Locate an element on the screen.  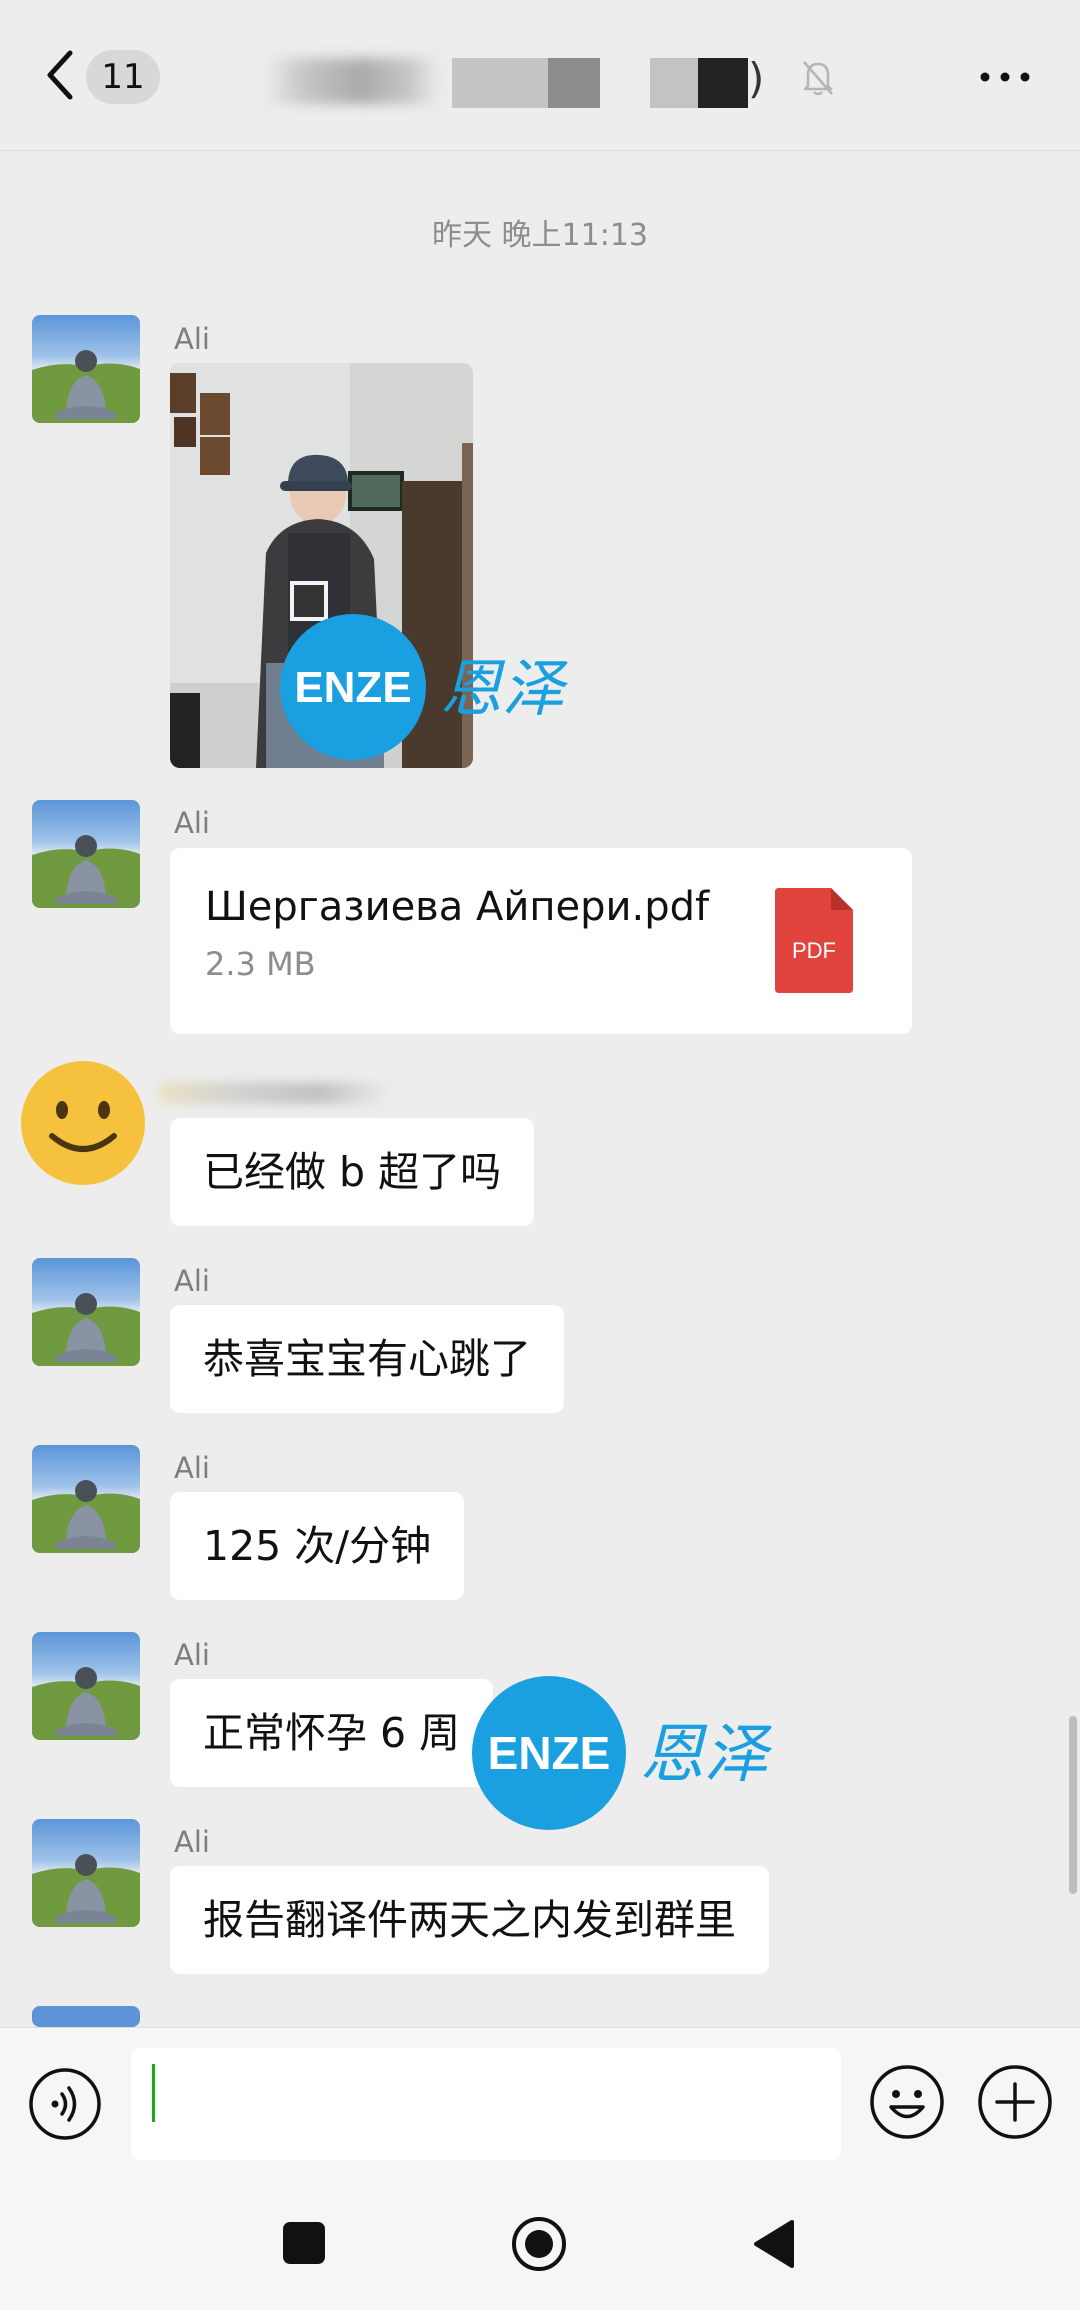
voice-icon is located at coordinates (65, 2104).